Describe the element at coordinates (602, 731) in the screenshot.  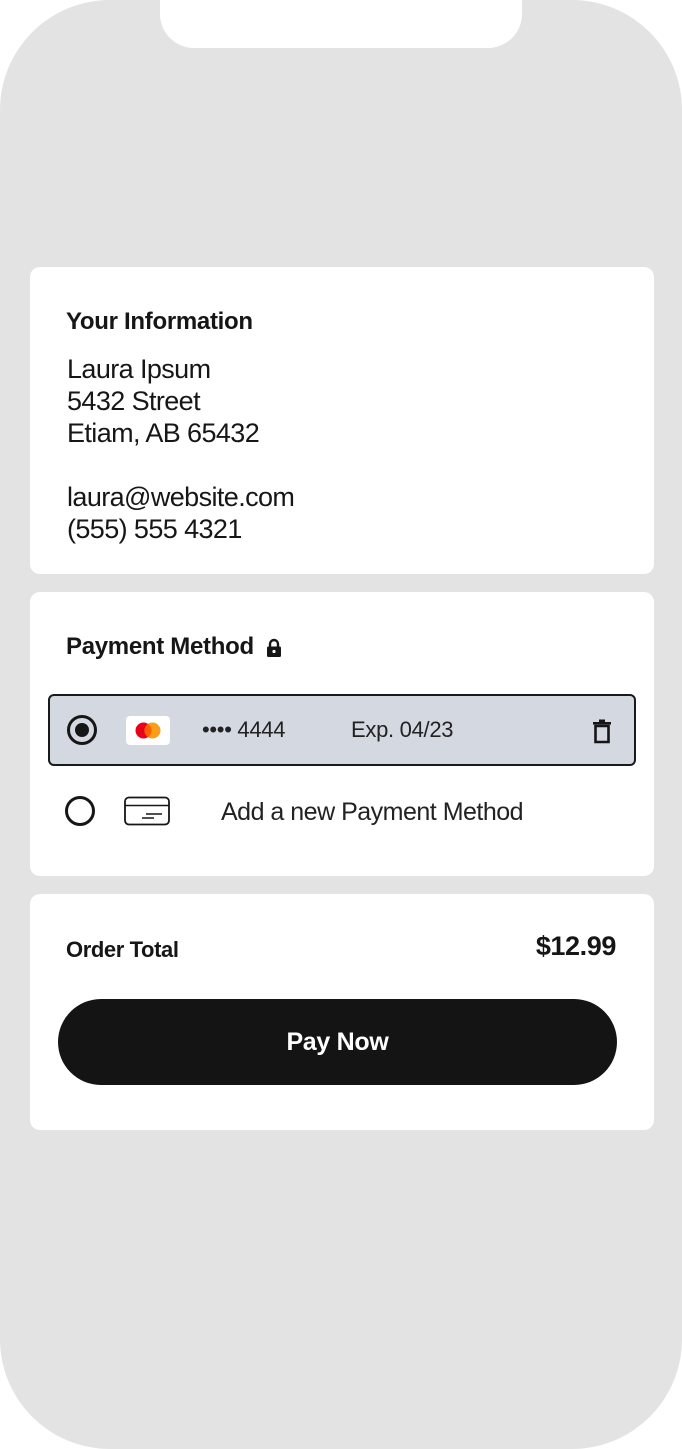
I see `trash-icon` at that location.